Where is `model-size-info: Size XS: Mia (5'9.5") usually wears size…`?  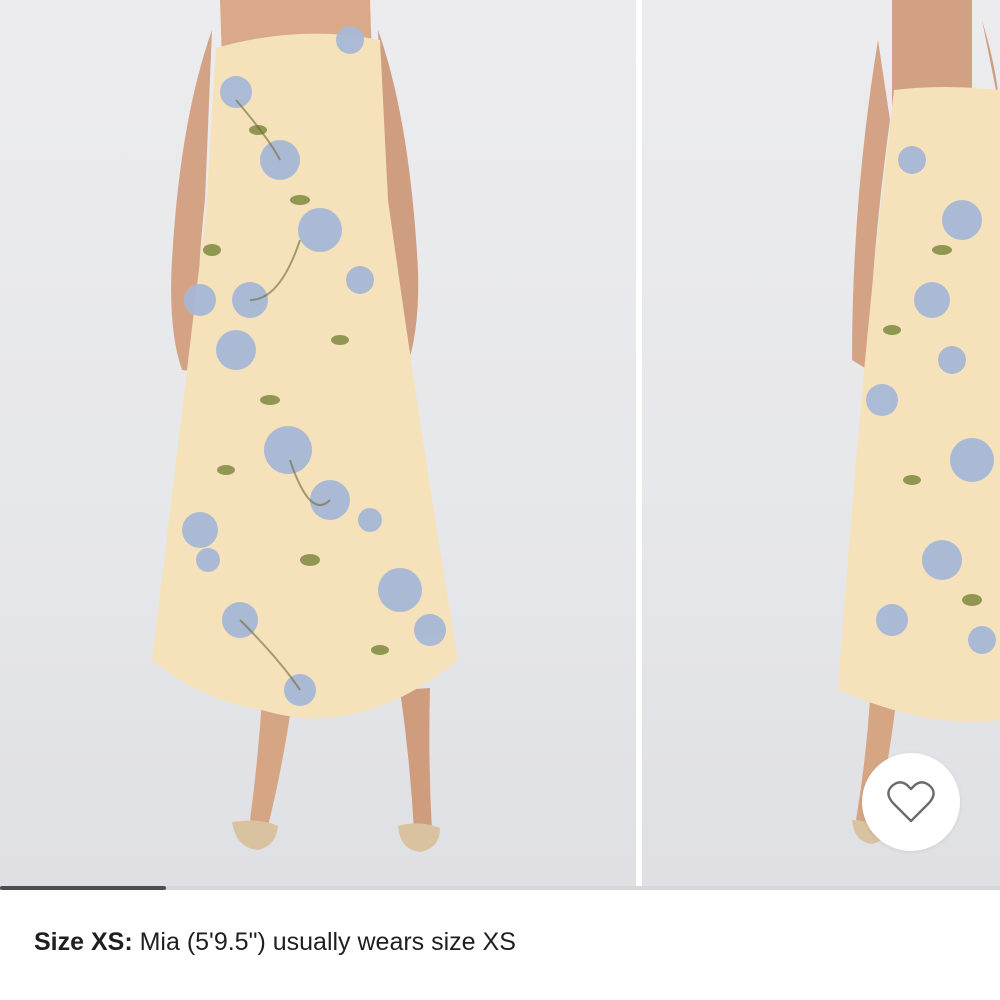
model-size-info: Size XS: Mia (5'9.5") usually wears size… is located at coordinates (275, 942).